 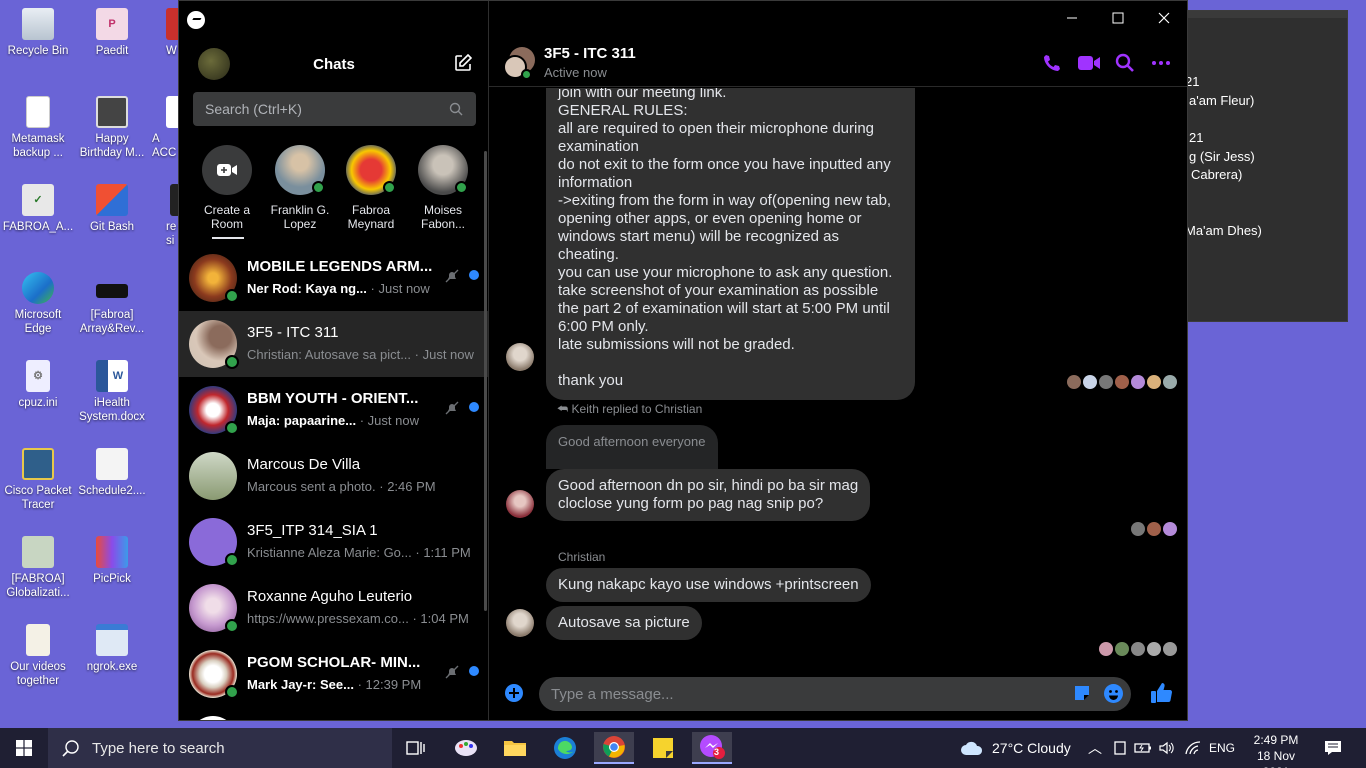 What do you see at coordinates (112, 33) in the screenshot?
I see `desktop-icon-paedit: P Paedit` at bounding box center [112, 33].